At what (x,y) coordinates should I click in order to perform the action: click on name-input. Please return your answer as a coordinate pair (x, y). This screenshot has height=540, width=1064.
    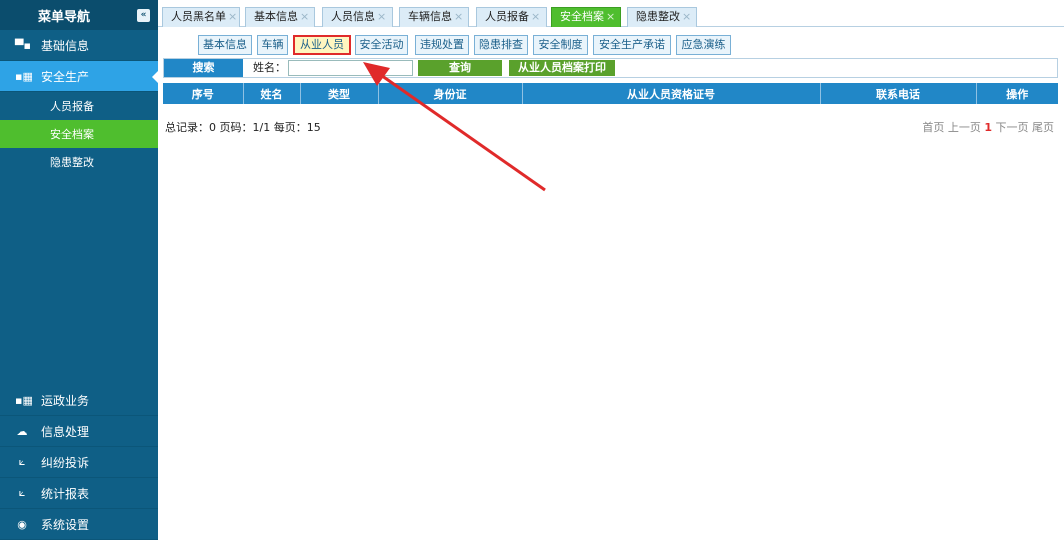
    Looking at the image, I should click on (350, 68).